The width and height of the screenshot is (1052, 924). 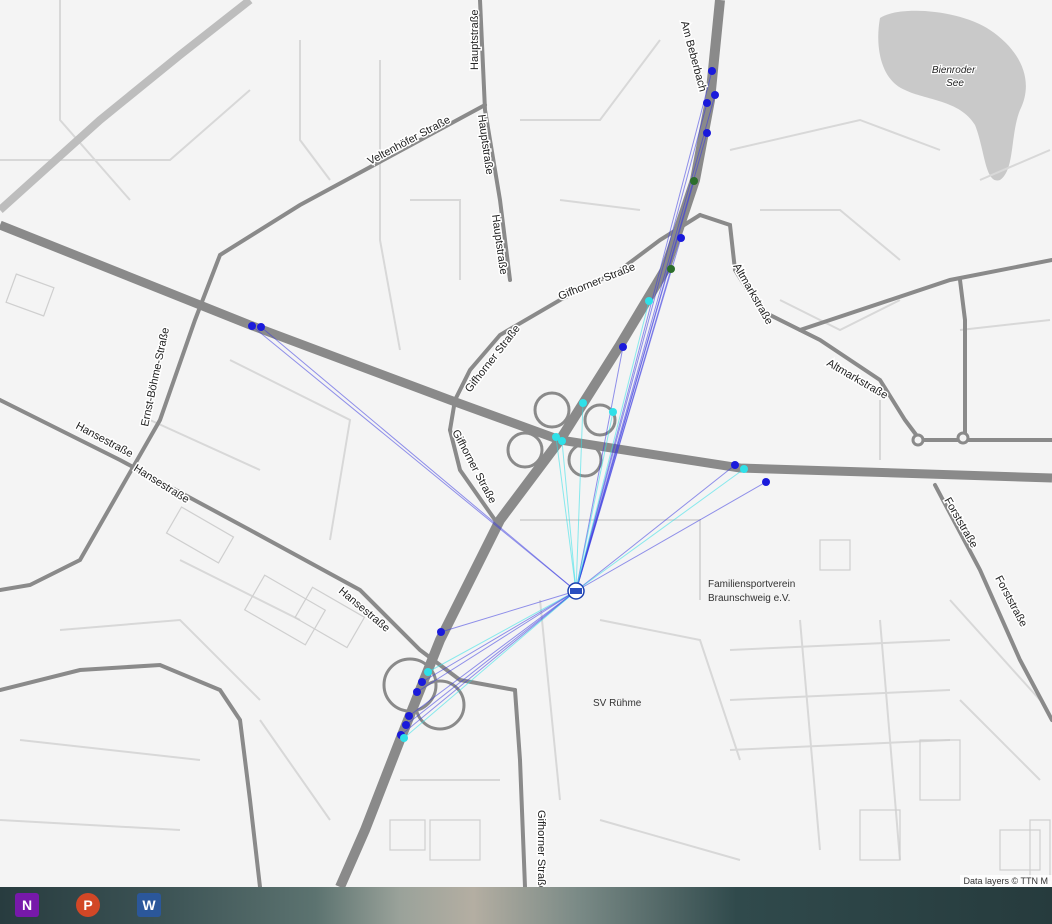 I want to click on powerpoint-icon: P, so click(x=88, y=905).